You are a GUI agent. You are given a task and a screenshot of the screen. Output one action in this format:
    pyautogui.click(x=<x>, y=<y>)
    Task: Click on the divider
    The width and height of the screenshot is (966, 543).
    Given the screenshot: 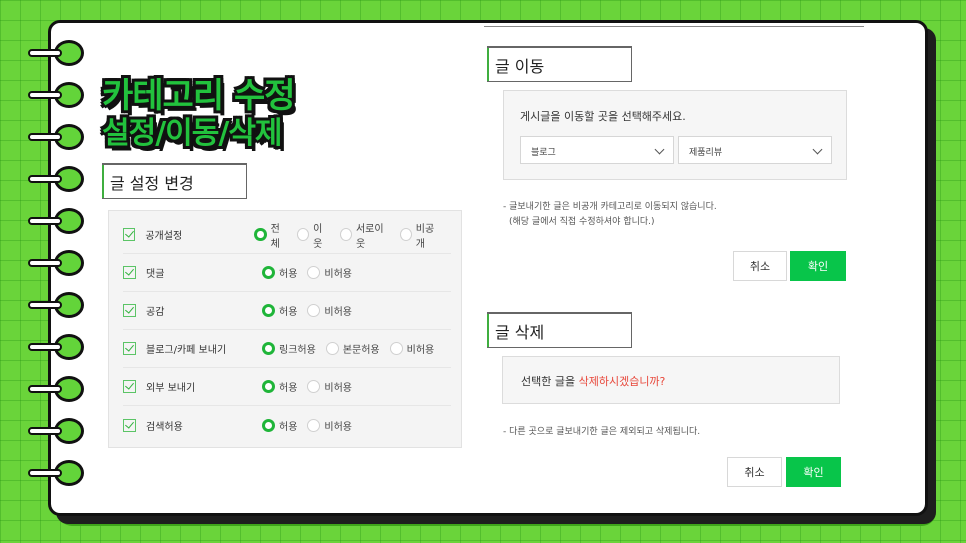 What is the action you would take?
    pyautogui.click(x=674, y=26)
    